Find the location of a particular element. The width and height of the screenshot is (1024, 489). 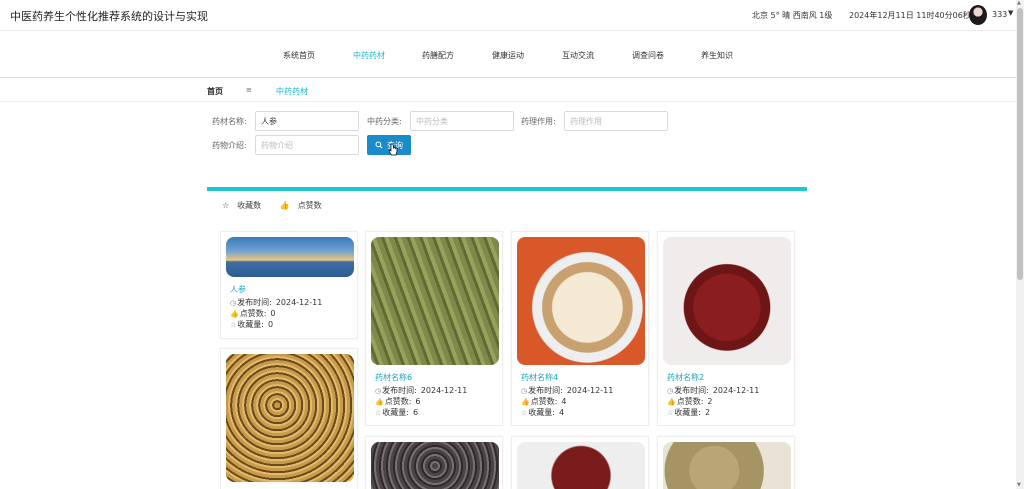

nav-item-herbs: 中药药材 is located at coordinates (369, 55).